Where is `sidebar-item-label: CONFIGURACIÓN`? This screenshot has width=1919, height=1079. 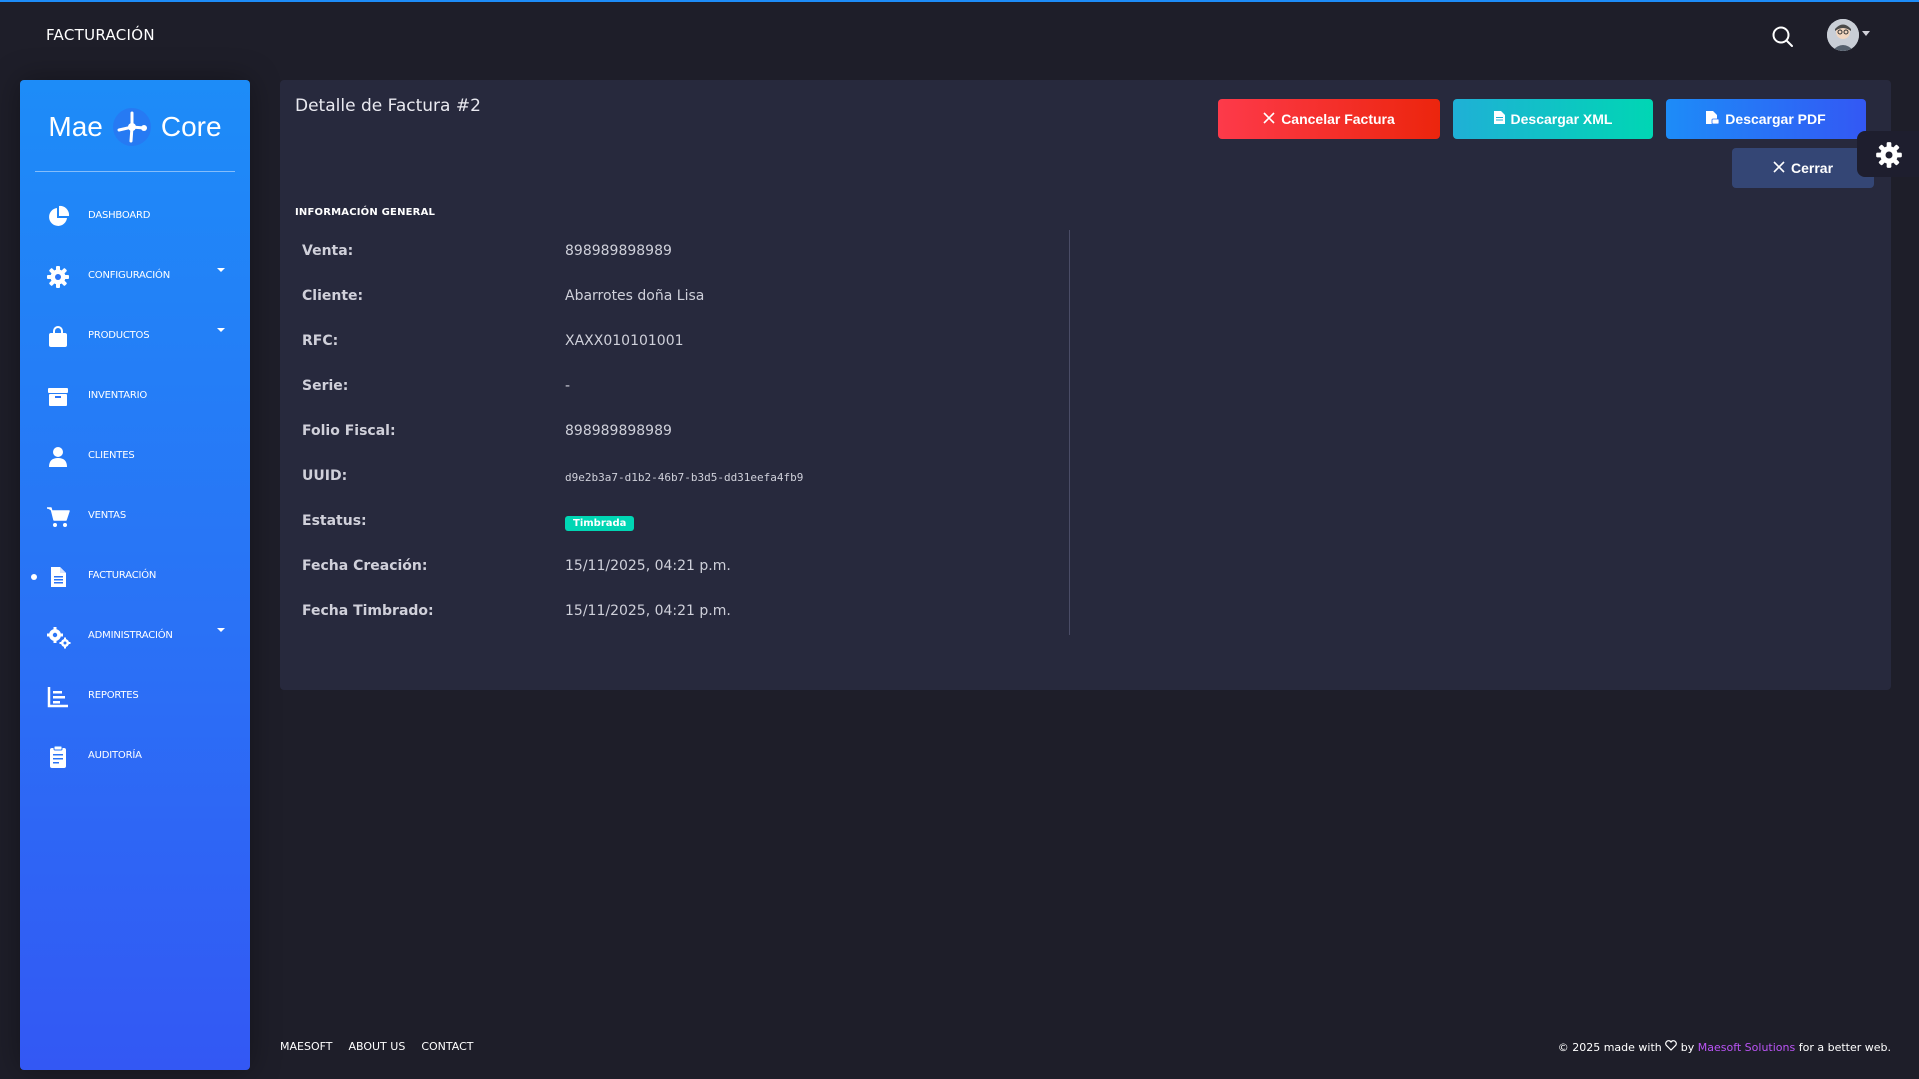 sidebar-item-label: CONFIGURACIÓN is located at coordinates (129, 275).